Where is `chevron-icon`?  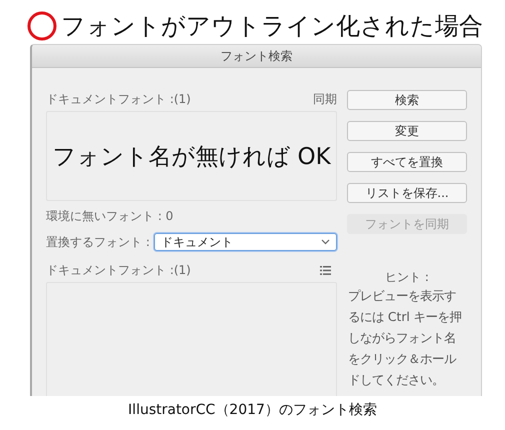 chevron-icon is located at coordinates (325, 242).